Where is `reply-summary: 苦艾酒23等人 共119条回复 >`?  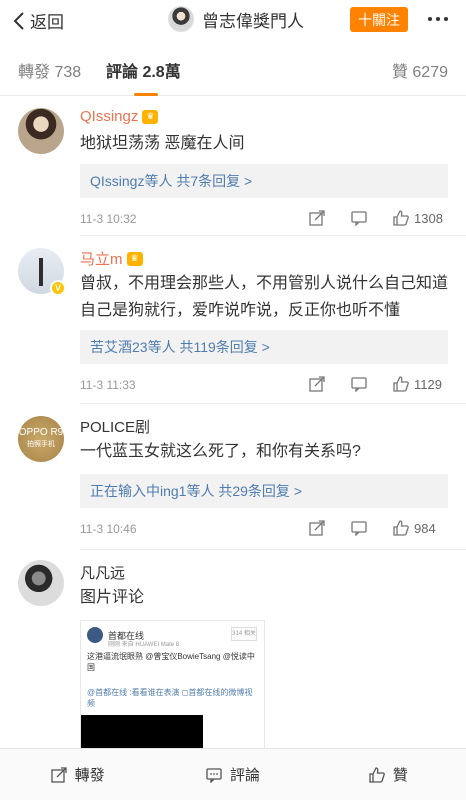
reply-summary: 苦艾酒23等人 共119条回复 > is located at coordinates (264, 347).